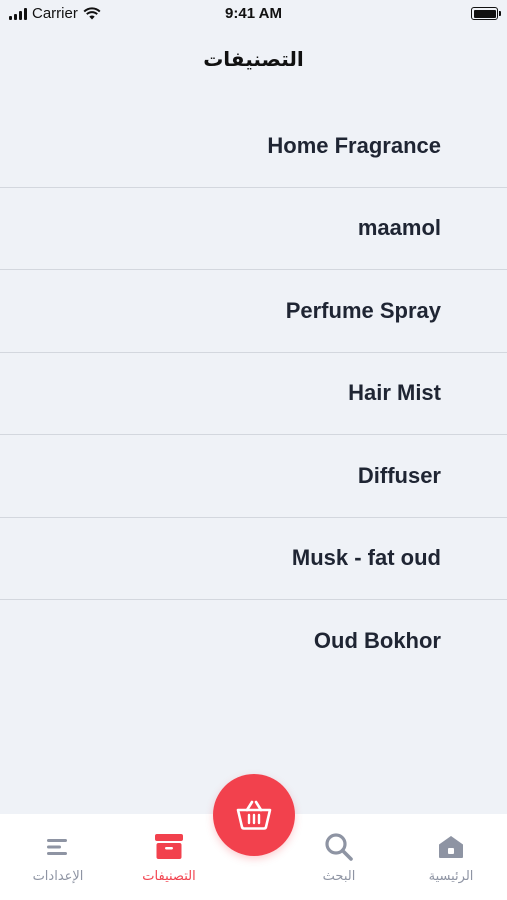  I want to click on tab-home: الرئيسية, so click(451, 857).